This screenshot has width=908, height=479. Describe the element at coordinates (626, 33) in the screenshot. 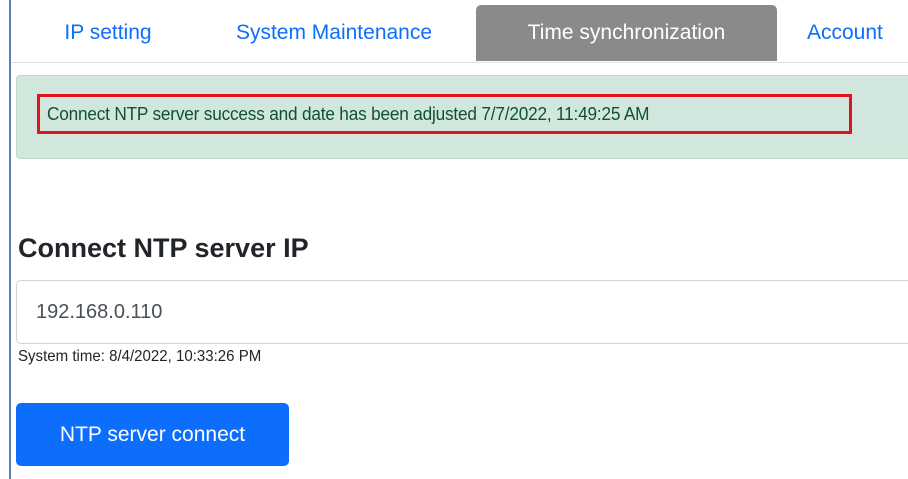

I see `tab-time-synchronization: Time synchronization` at that location.